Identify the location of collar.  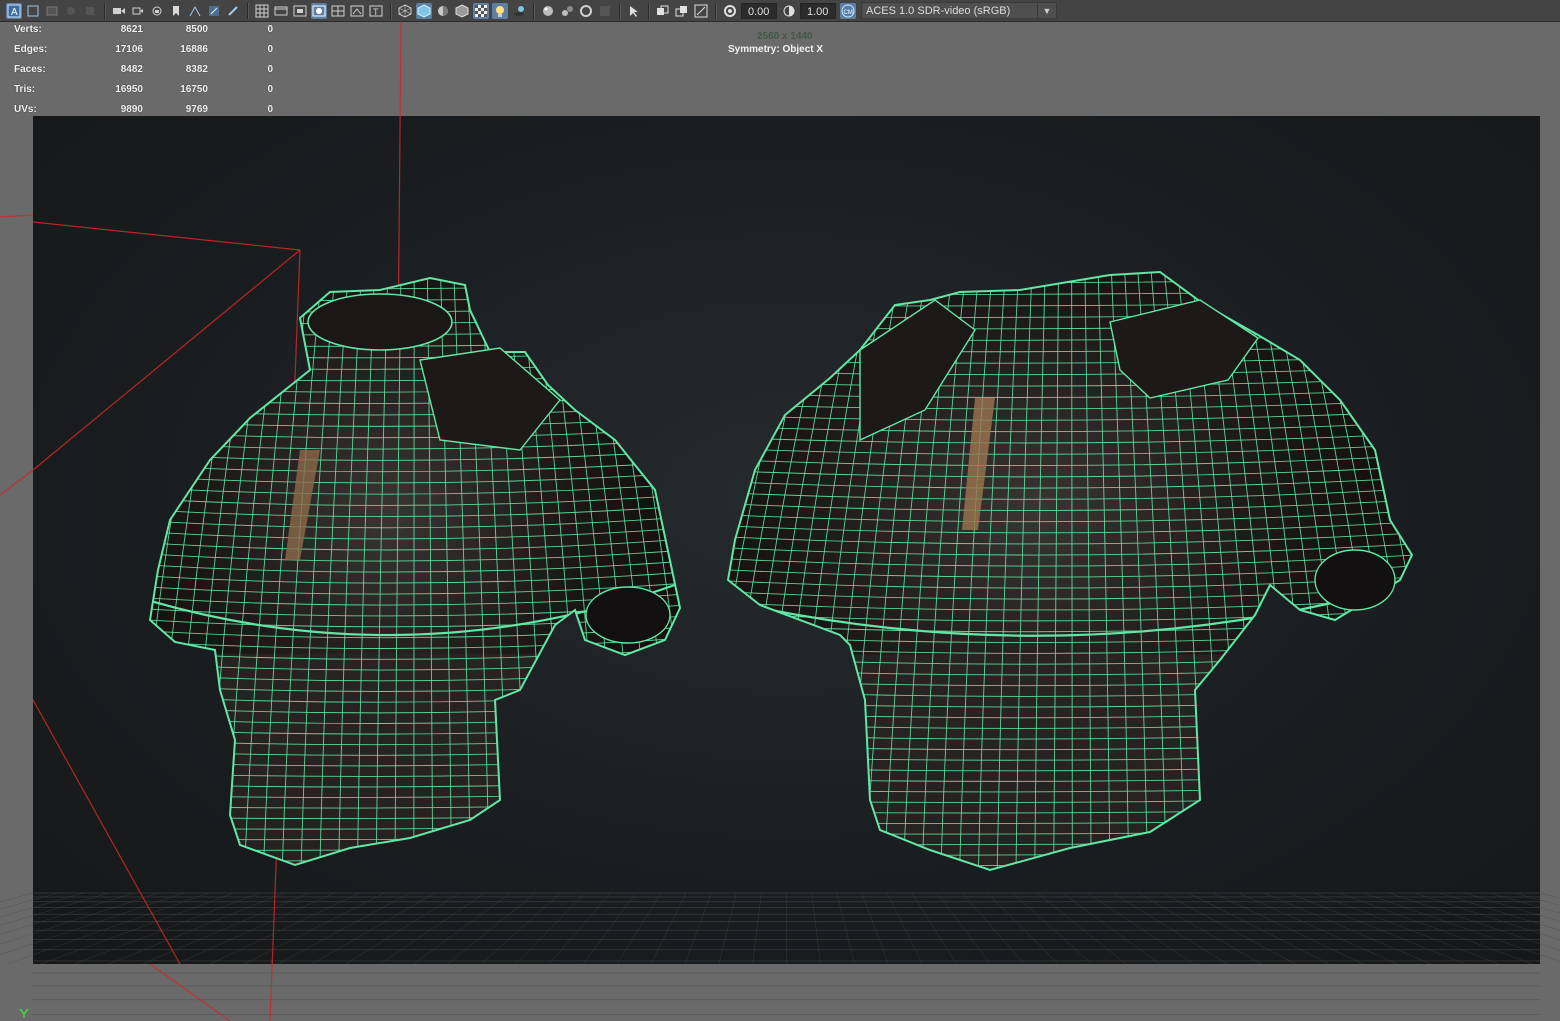
(380, 322).